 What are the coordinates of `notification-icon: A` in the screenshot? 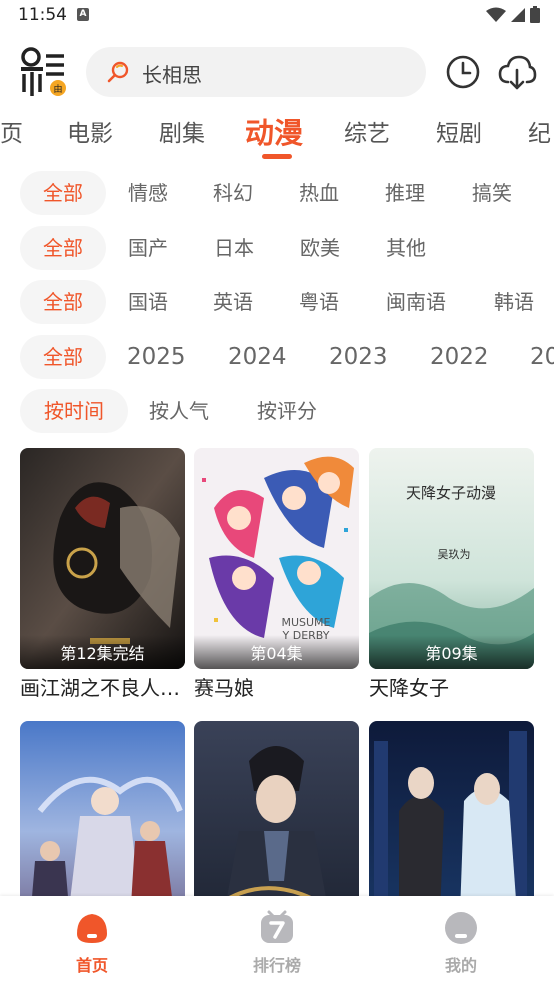 It's located at (83, 14).